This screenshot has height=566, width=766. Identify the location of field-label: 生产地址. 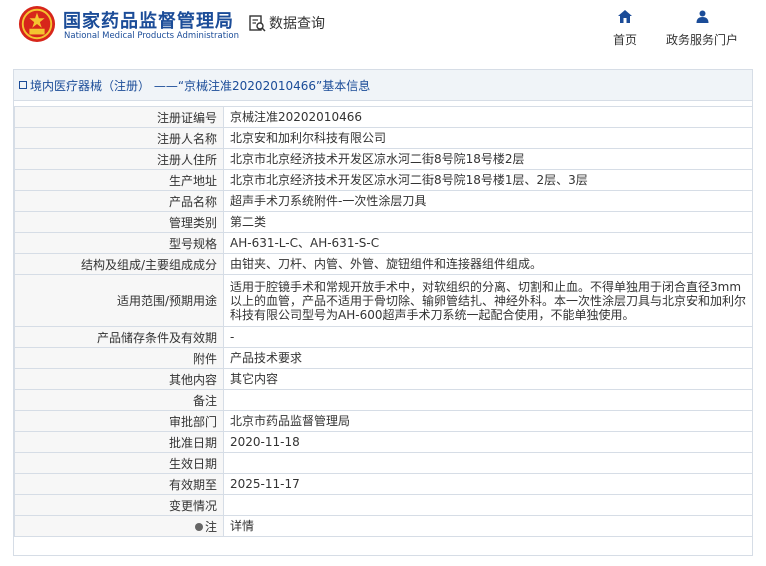
(119, 180).